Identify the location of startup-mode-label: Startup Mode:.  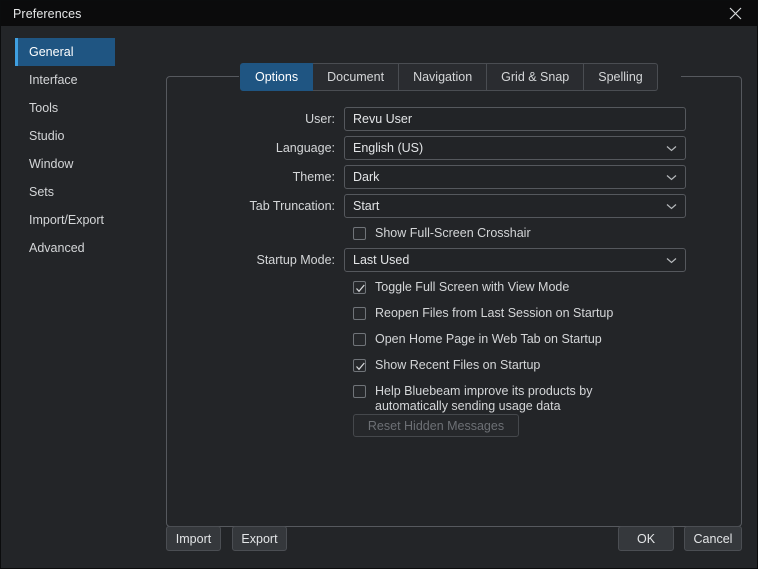
(295, 260).